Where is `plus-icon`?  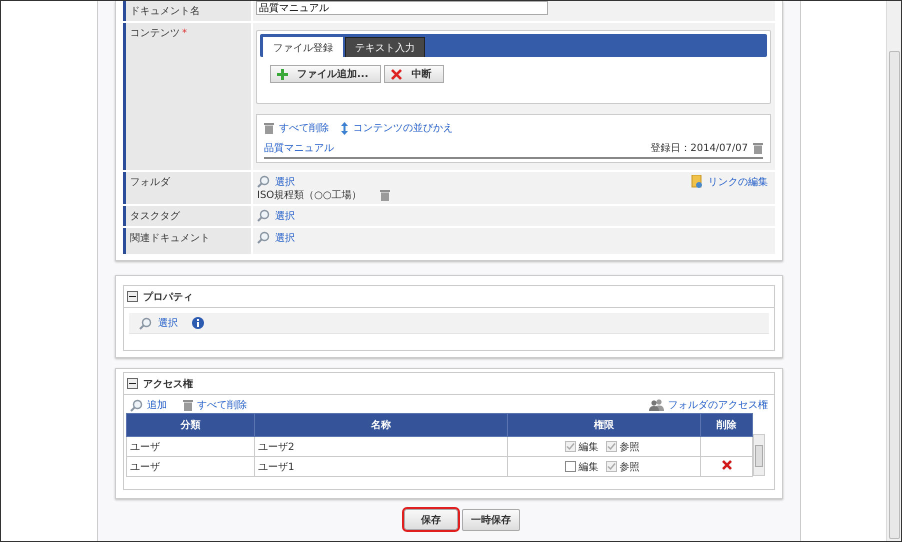
plus-icon is located at coordinates (282, 74).